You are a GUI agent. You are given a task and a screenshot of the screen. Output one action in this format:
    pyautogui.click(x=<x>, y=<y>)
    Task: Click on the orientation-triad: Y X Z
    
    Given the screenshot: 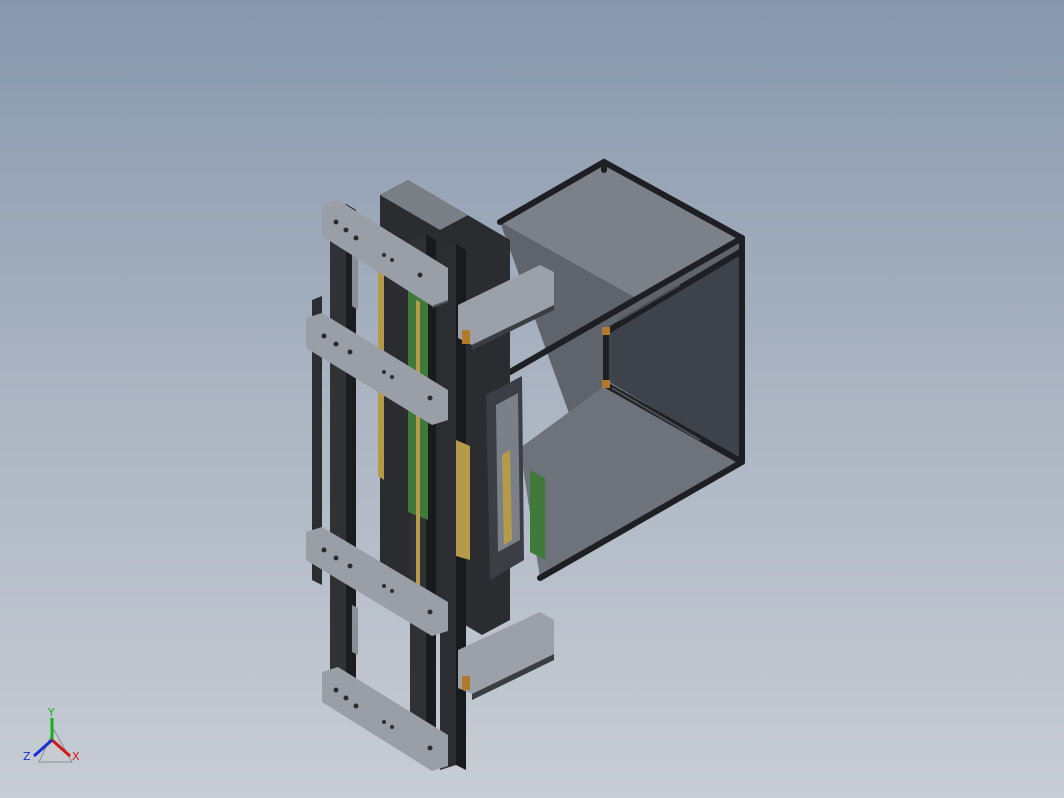 What is the action you would take?
    pyautogui.click(x=54, y=740)
    